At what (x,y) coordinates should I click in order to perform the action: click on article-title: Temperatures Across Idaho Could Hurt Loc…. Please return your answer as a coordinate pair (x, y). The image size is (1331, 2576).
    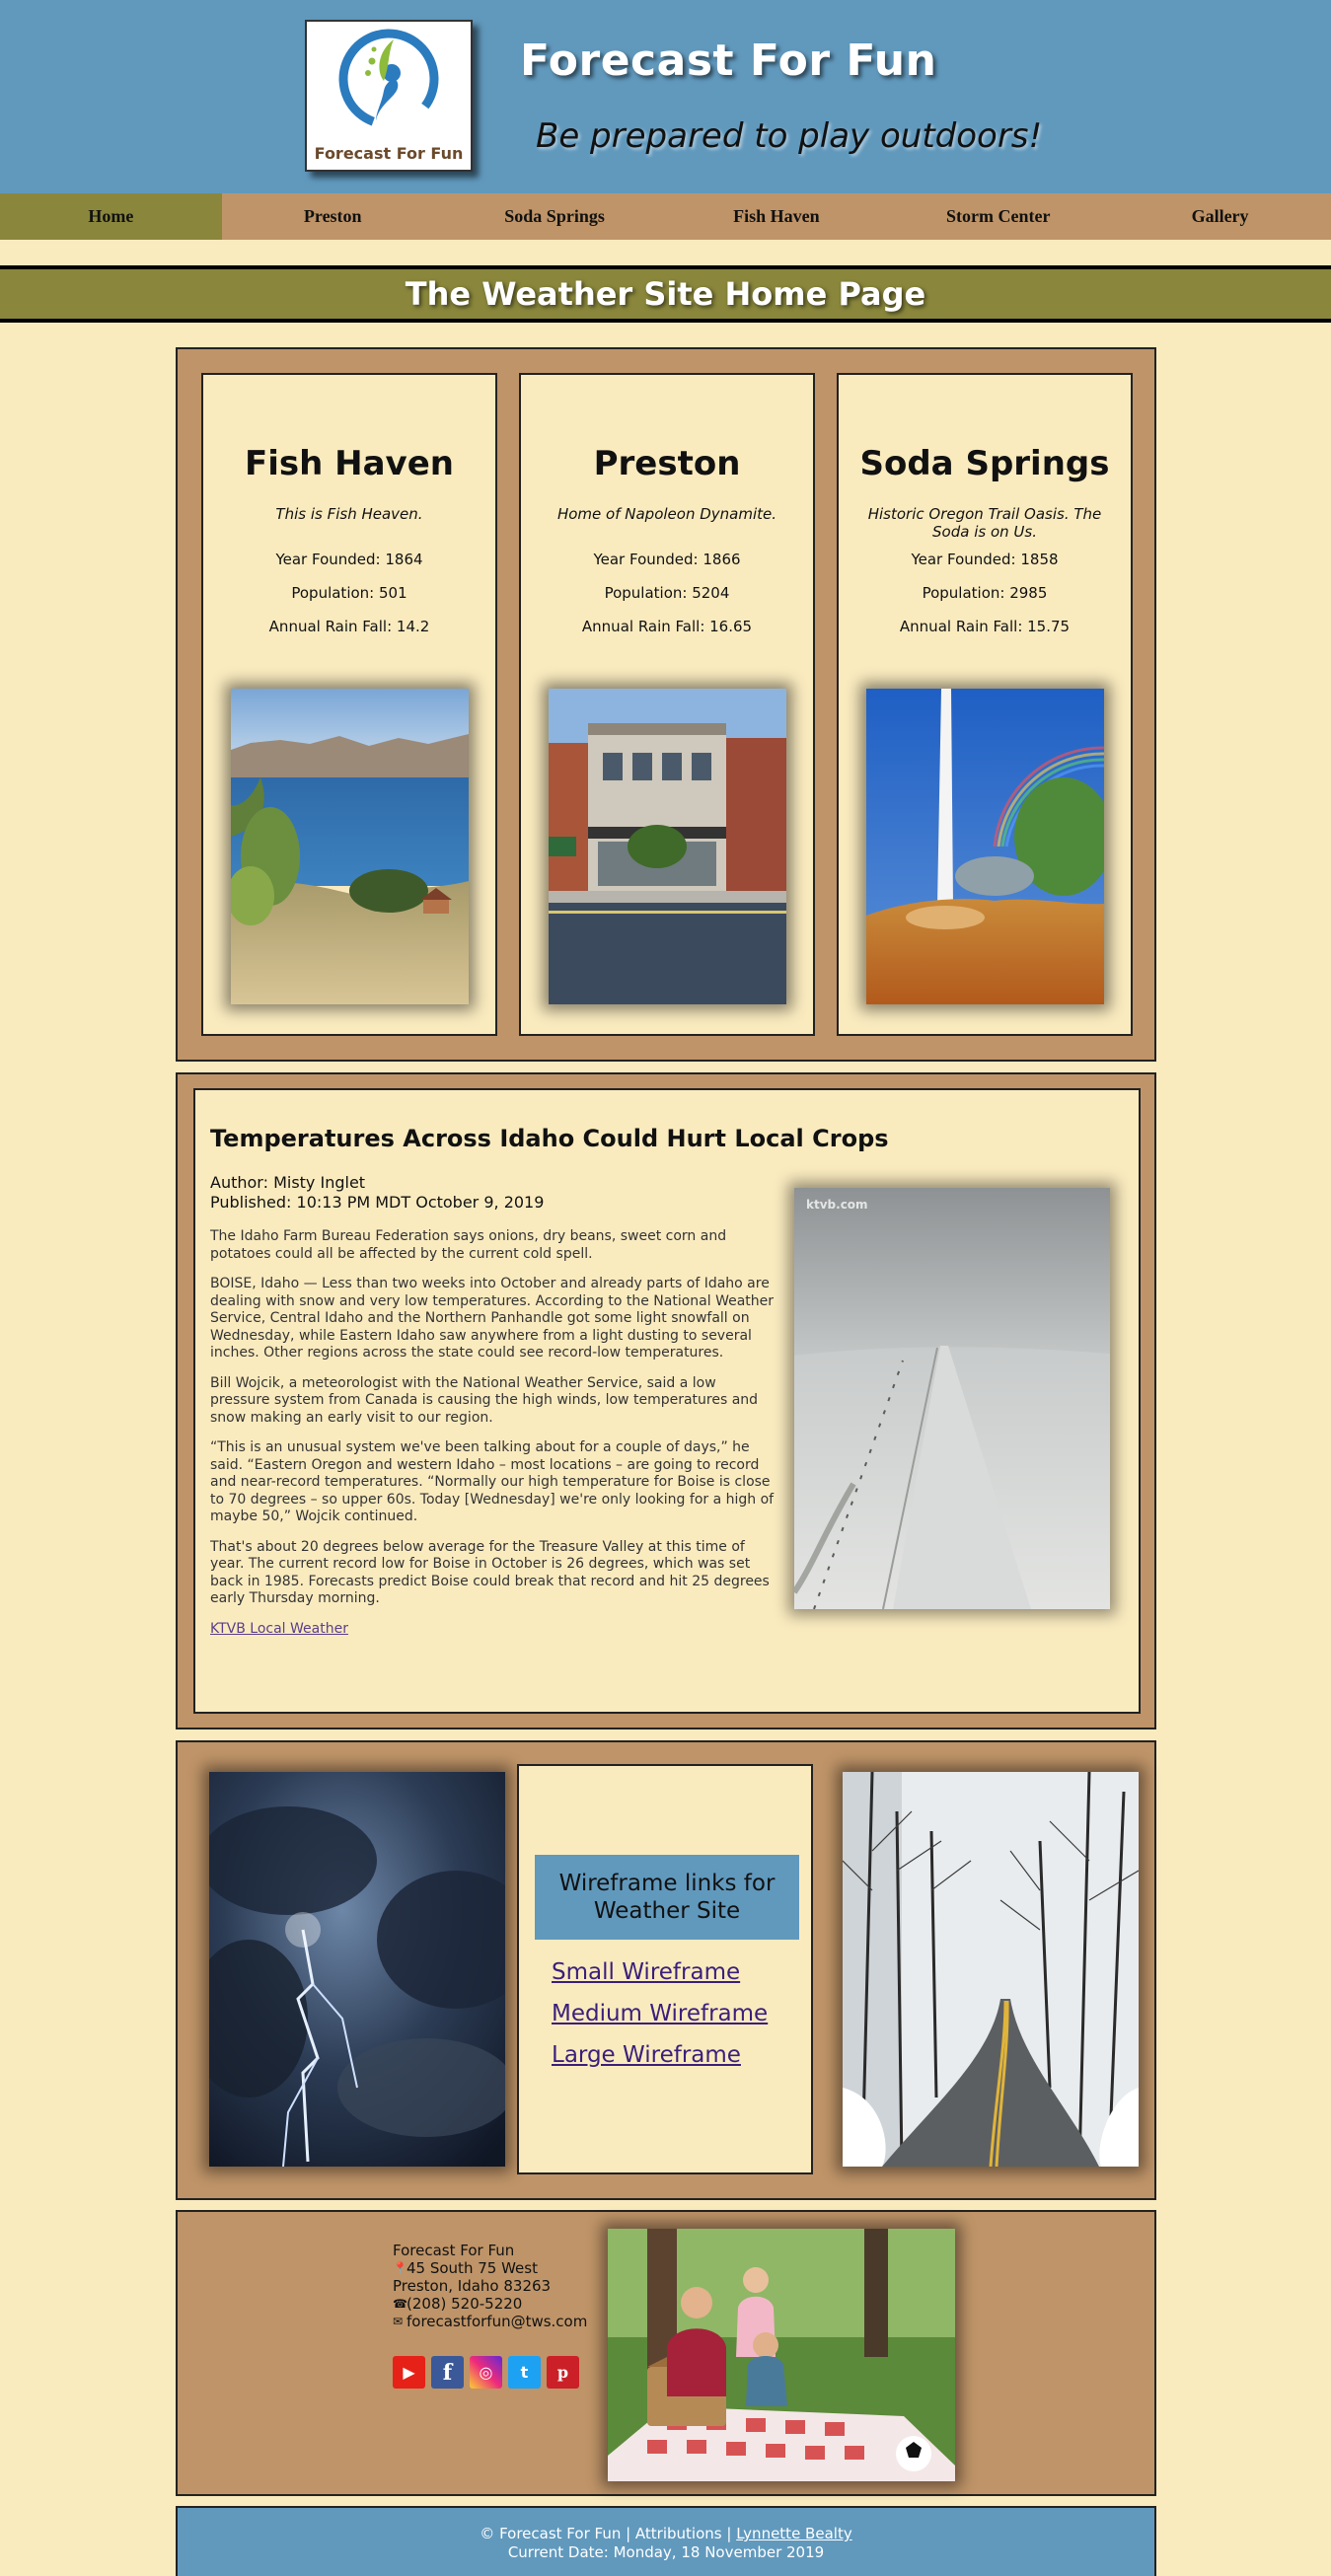
    Looking at the image, I should click on (549, 1138).